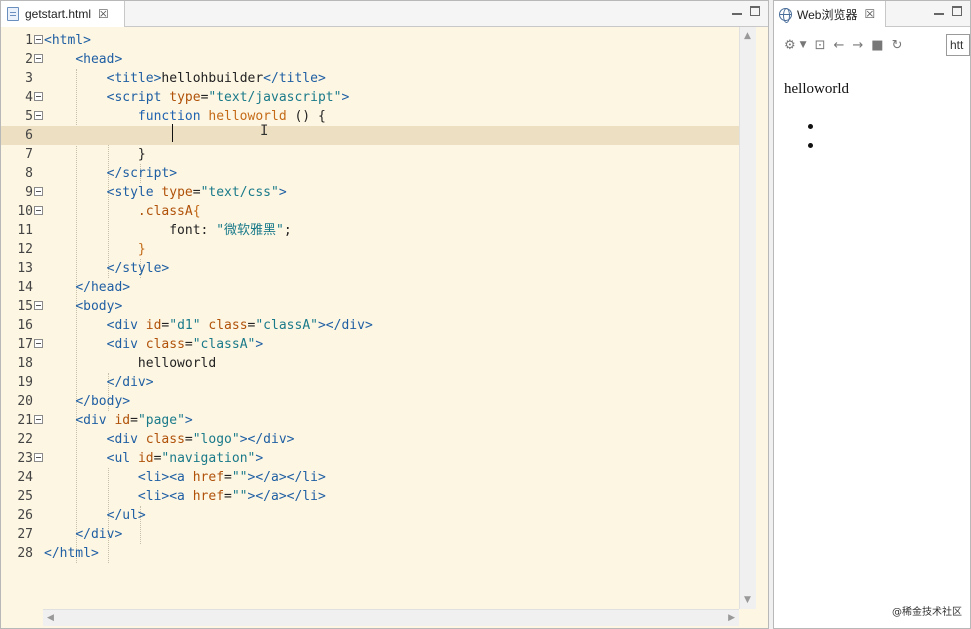 The image size is (971, 629). Describe the element at coordinates (126, 515) in the screenshot. I see `code-text: </ul>` at that location.